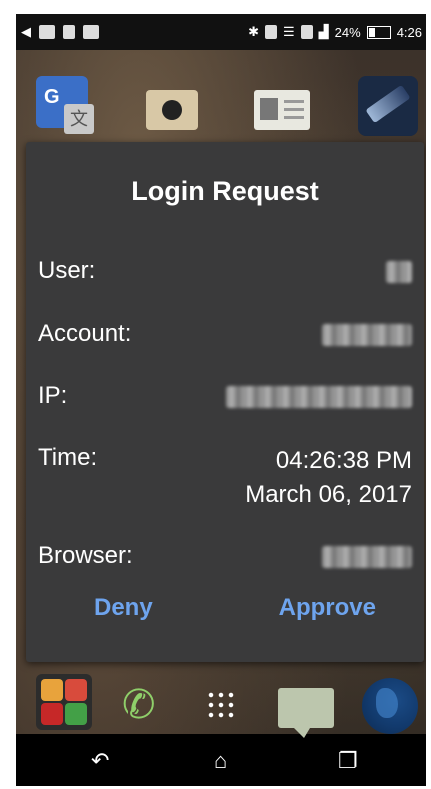  What do you see at coordinates (91, 32) in the screenshot?
I see `tablet-icon` at bounding box center [91, 32].